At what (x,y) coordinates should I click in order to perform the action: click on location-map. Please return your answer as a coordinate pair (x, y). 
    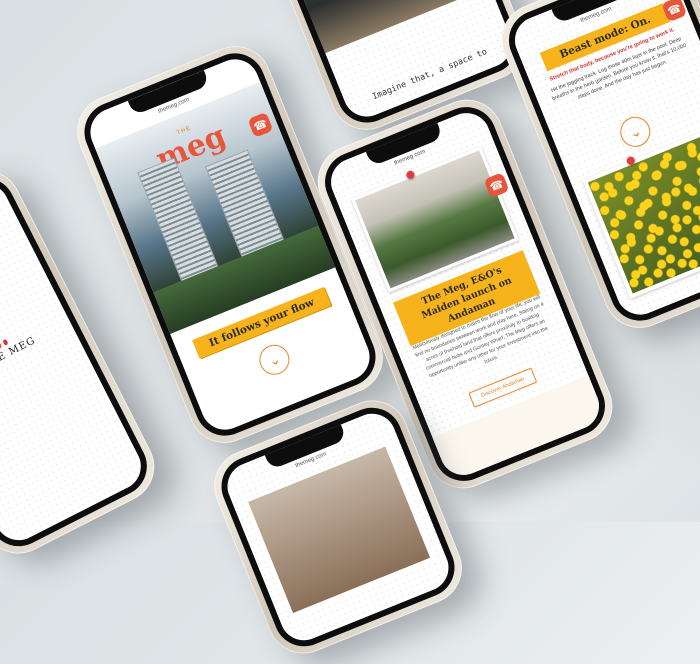
    Looking at the image, I should click on (519, 428).